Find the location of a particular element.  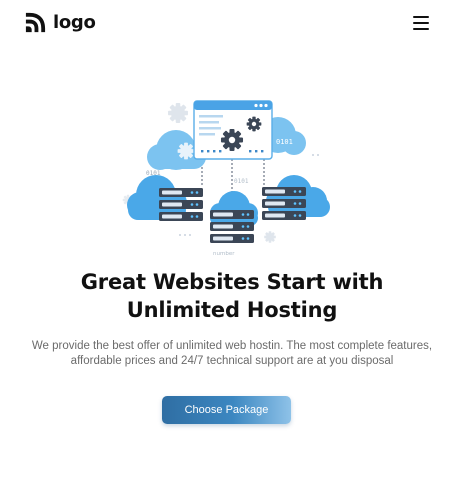

rss-logo-icon is located at coordinates (35, 22).